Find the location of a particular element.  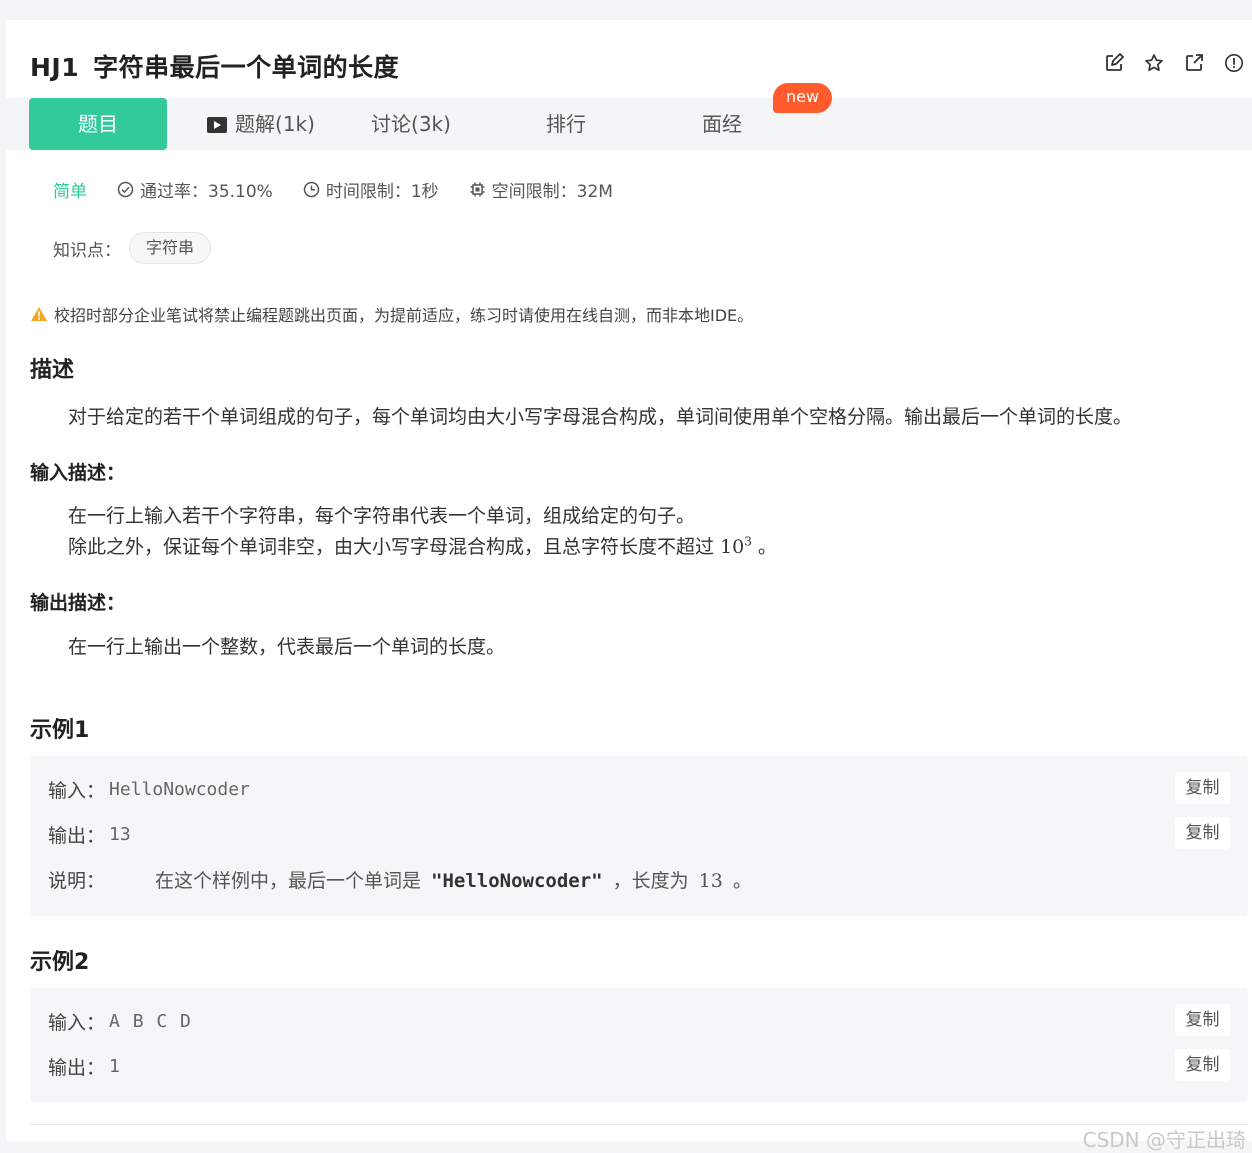

tab-solutions: 题解(1k) is located at coordinates (261, 124).